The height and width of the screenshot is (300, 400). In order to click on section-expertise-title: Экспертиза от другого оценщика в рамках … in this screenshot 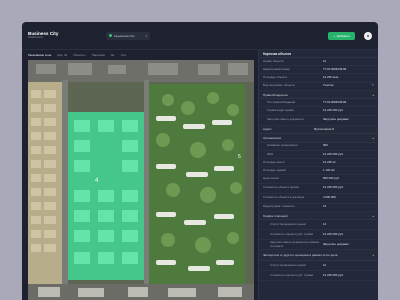, I will do `click(300, 255)`.